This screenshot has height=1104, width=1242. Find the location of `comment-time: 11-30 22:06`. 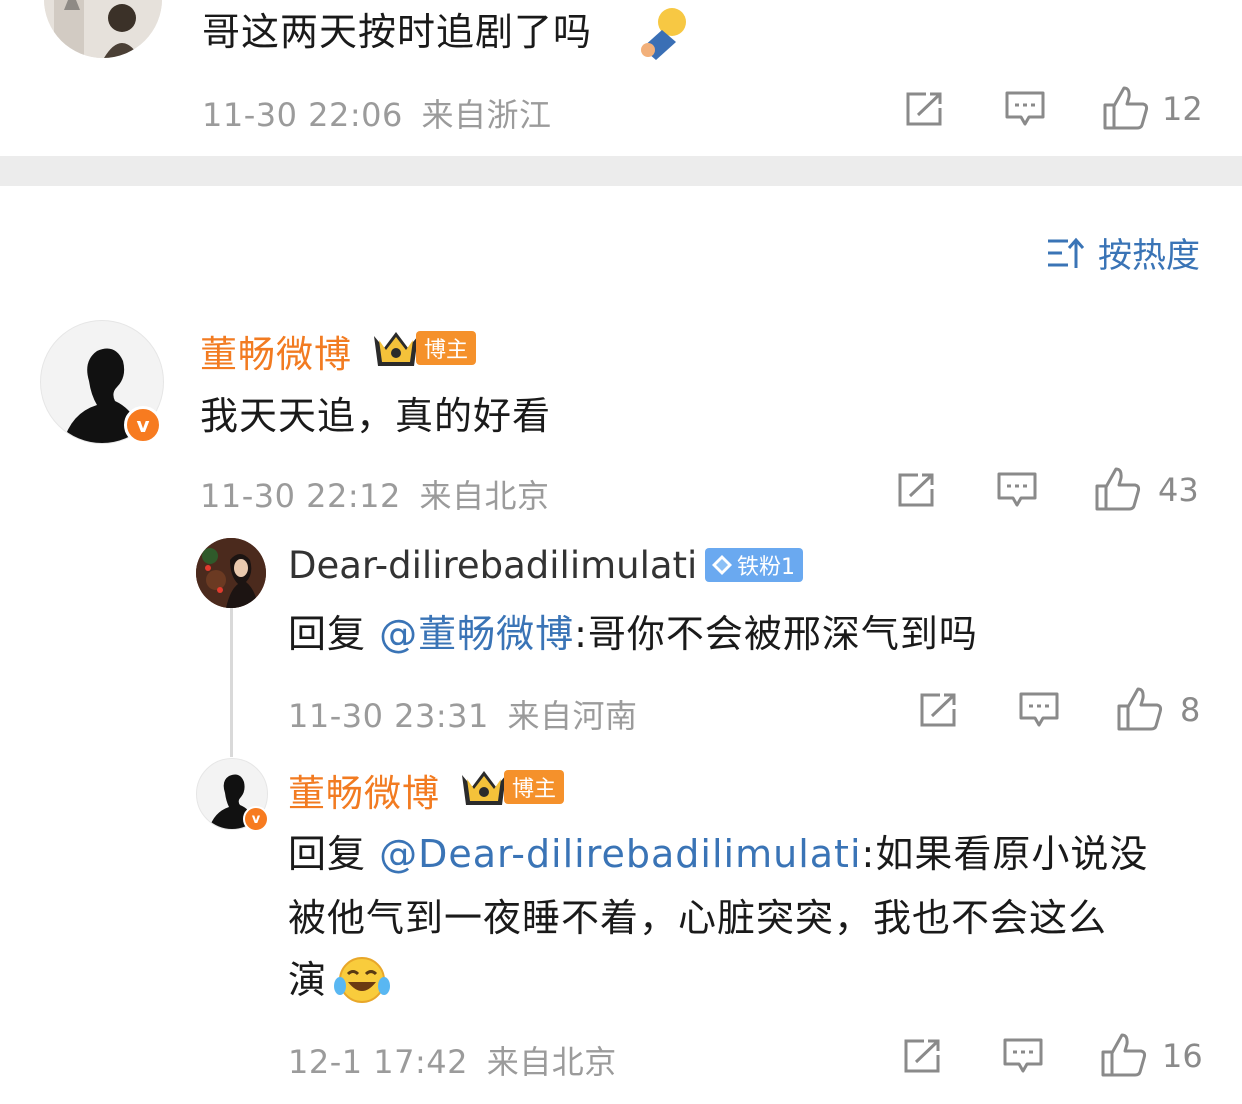

comment-time: 11-30 22:06 is located at coordinates (302, 115).